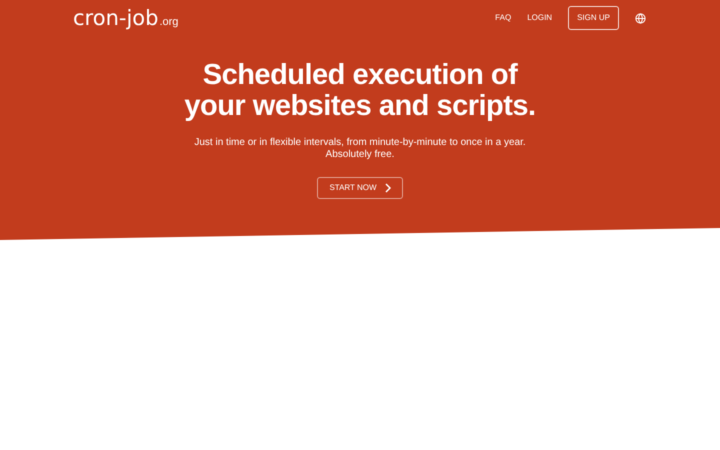 The image size is (720, 450). Describe the element at coordinates (115, 18) in the screenshot. I see `logo-text: cron-job` at that location.